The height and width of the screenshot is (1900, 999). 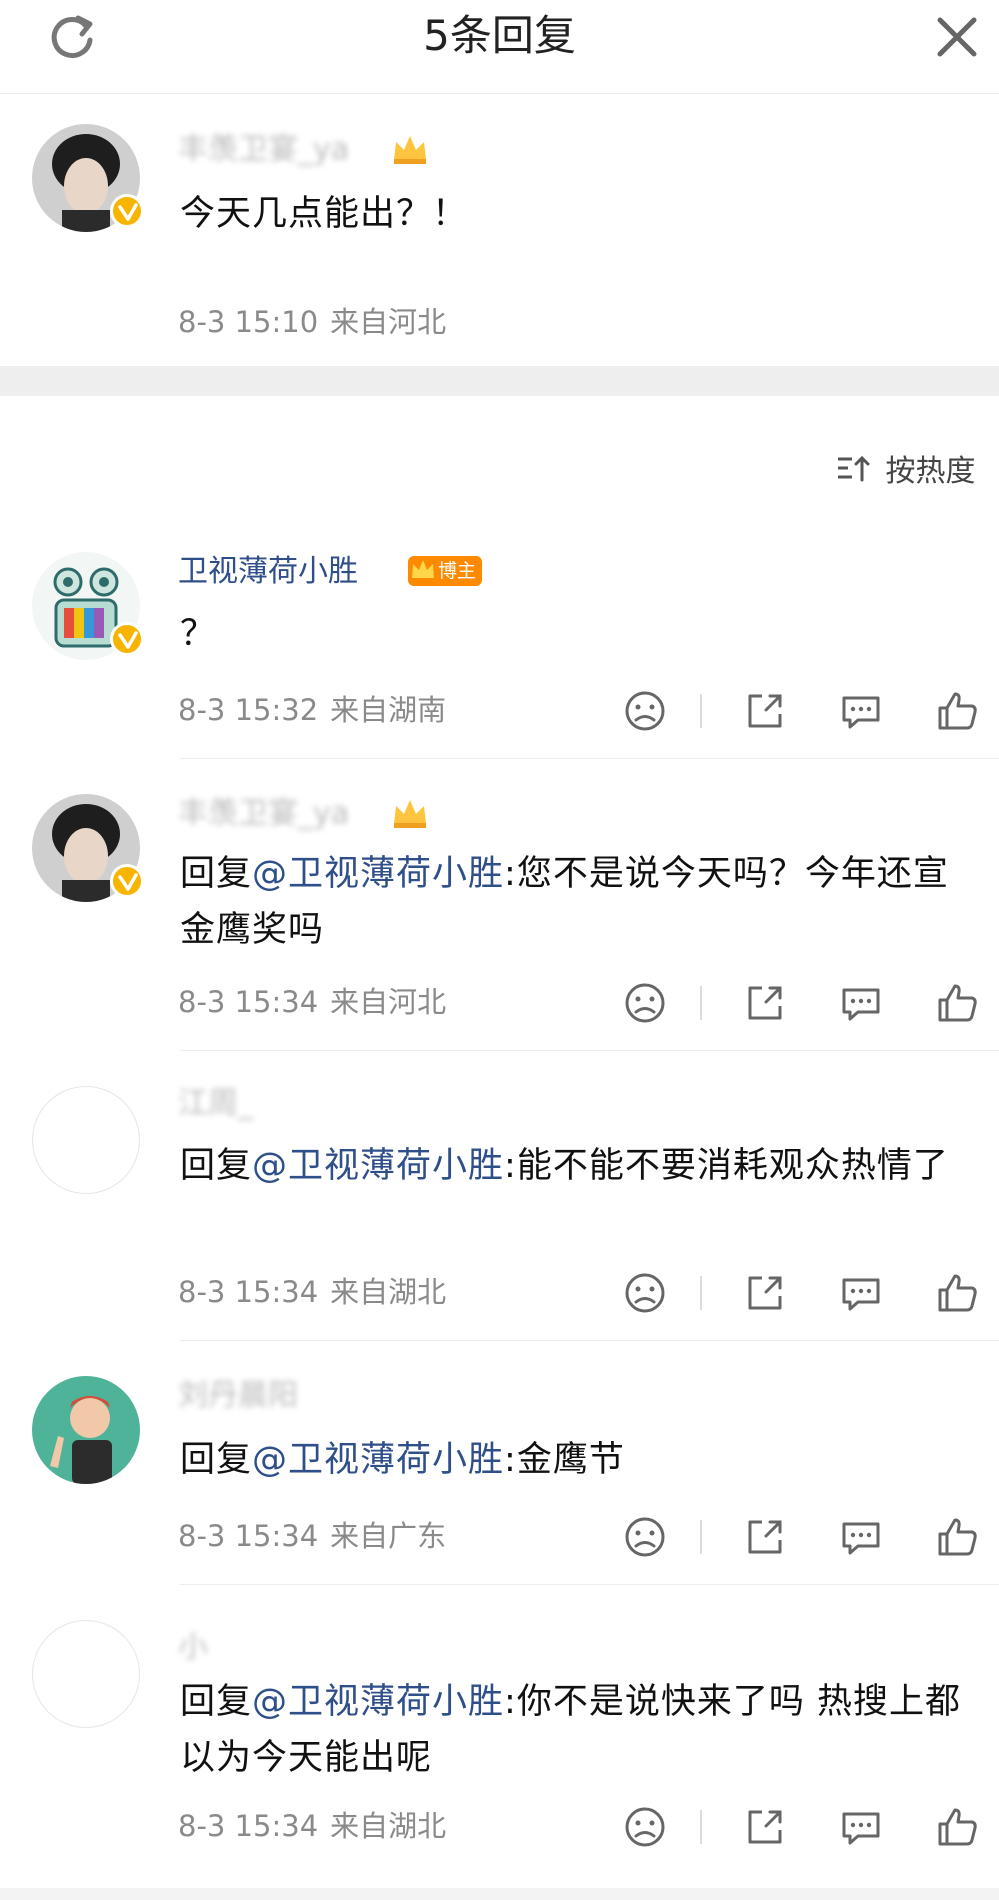 I want to click on original-comment: 丰羡卫宴_ya 今天几点能出？！ 8-3 15:10 来自河北, so click(x=499, y=230).